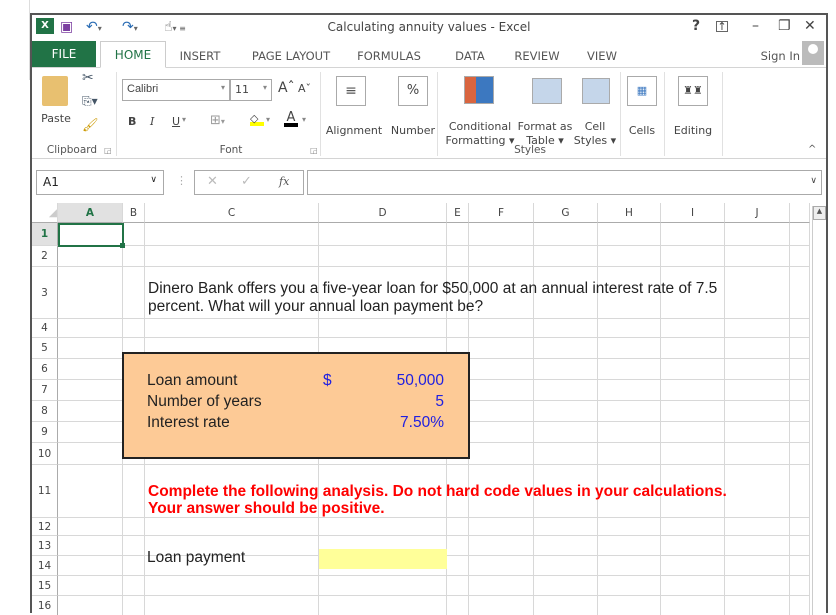 The height and width of the screenshot is (615, 836). What do you see at coordinates (45, 605) in the screenshot?
I see `row-header: 16` at bounding box center [45, 605].